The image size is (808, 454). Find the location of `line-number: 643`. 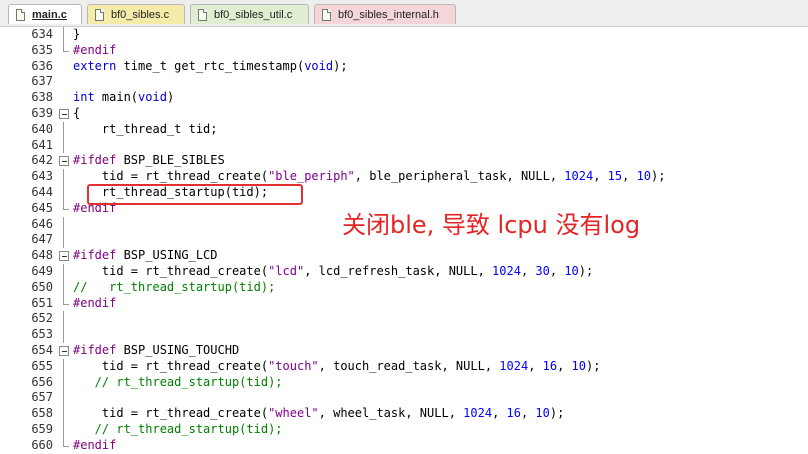

line-number: 643 is located at coordinates (42, 176).